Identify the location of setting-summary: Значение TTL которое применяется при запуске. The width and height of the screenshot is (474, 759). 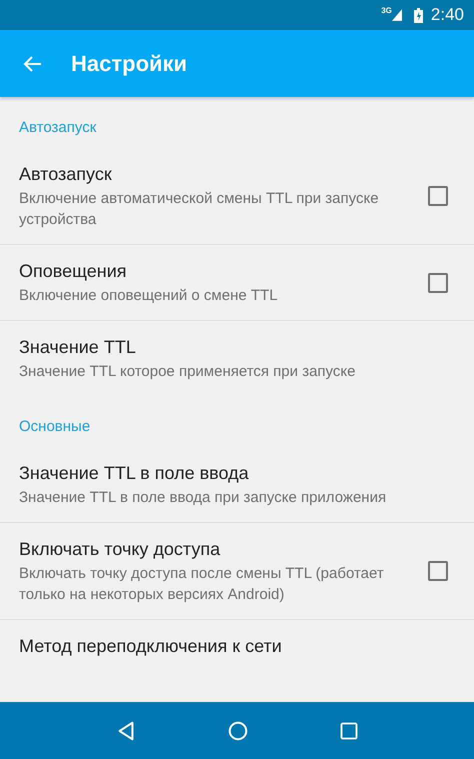
(187, 372).